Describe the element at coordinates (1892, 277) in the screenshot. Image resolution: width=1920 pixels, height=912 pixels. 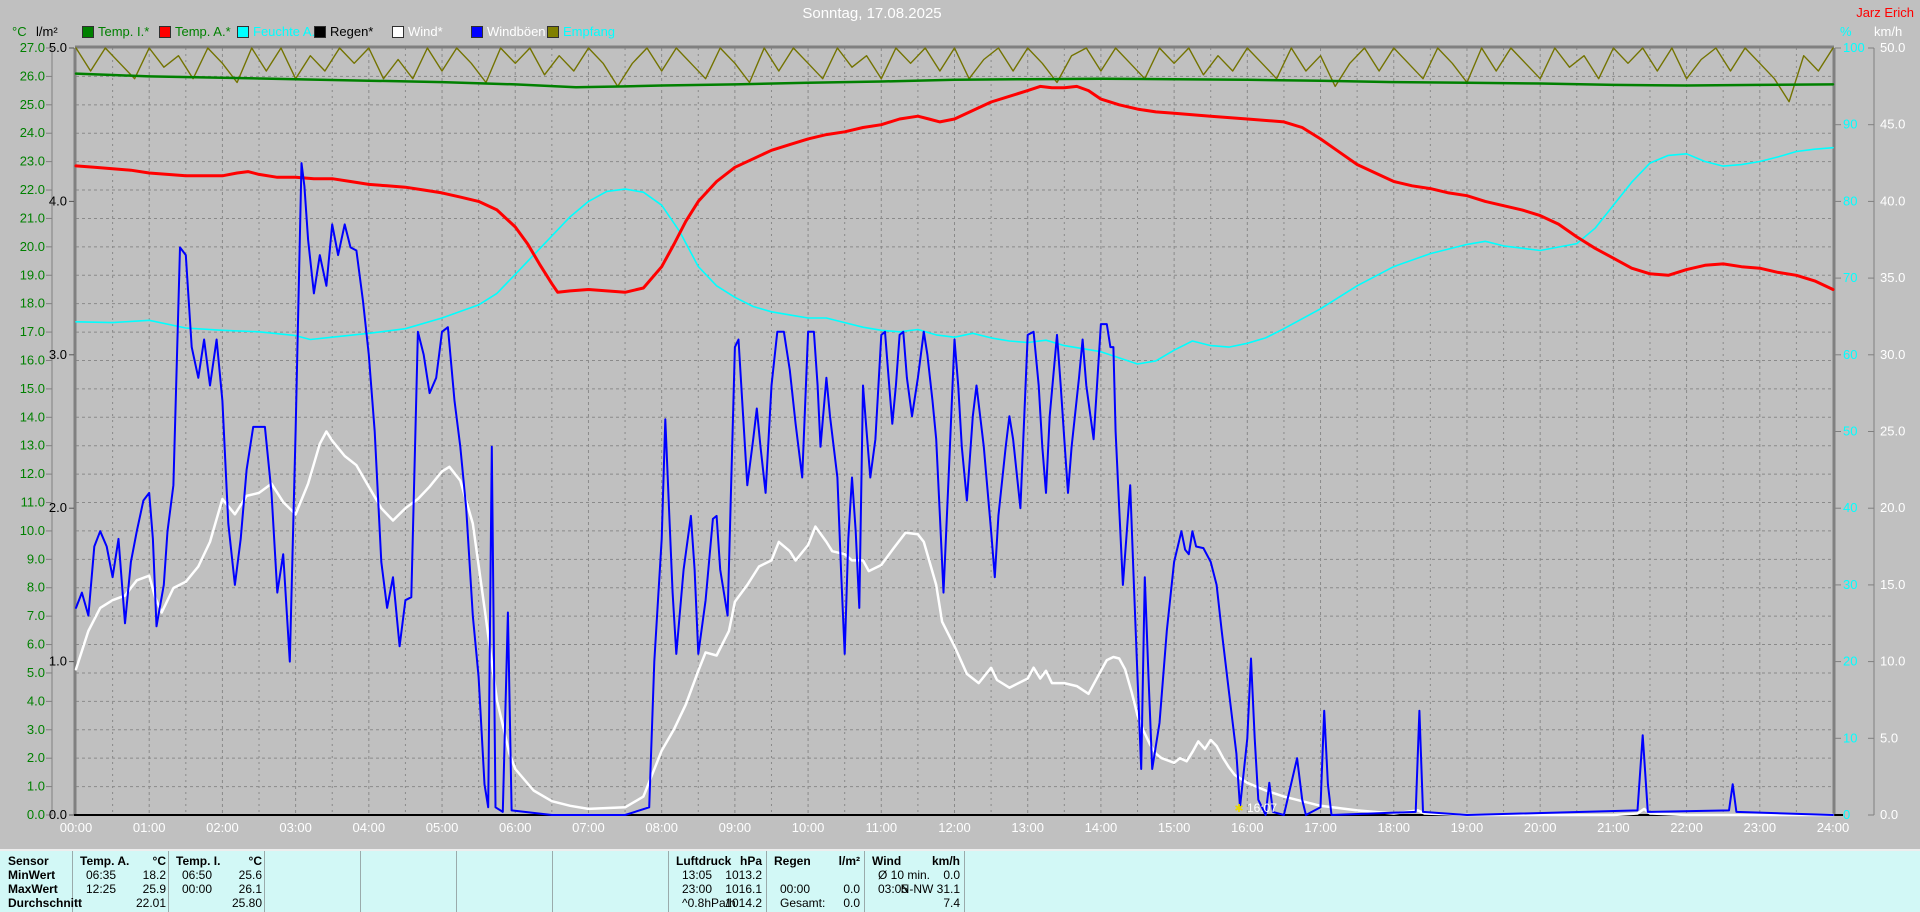
I see `wind-axis-label: 35.0` at that location.